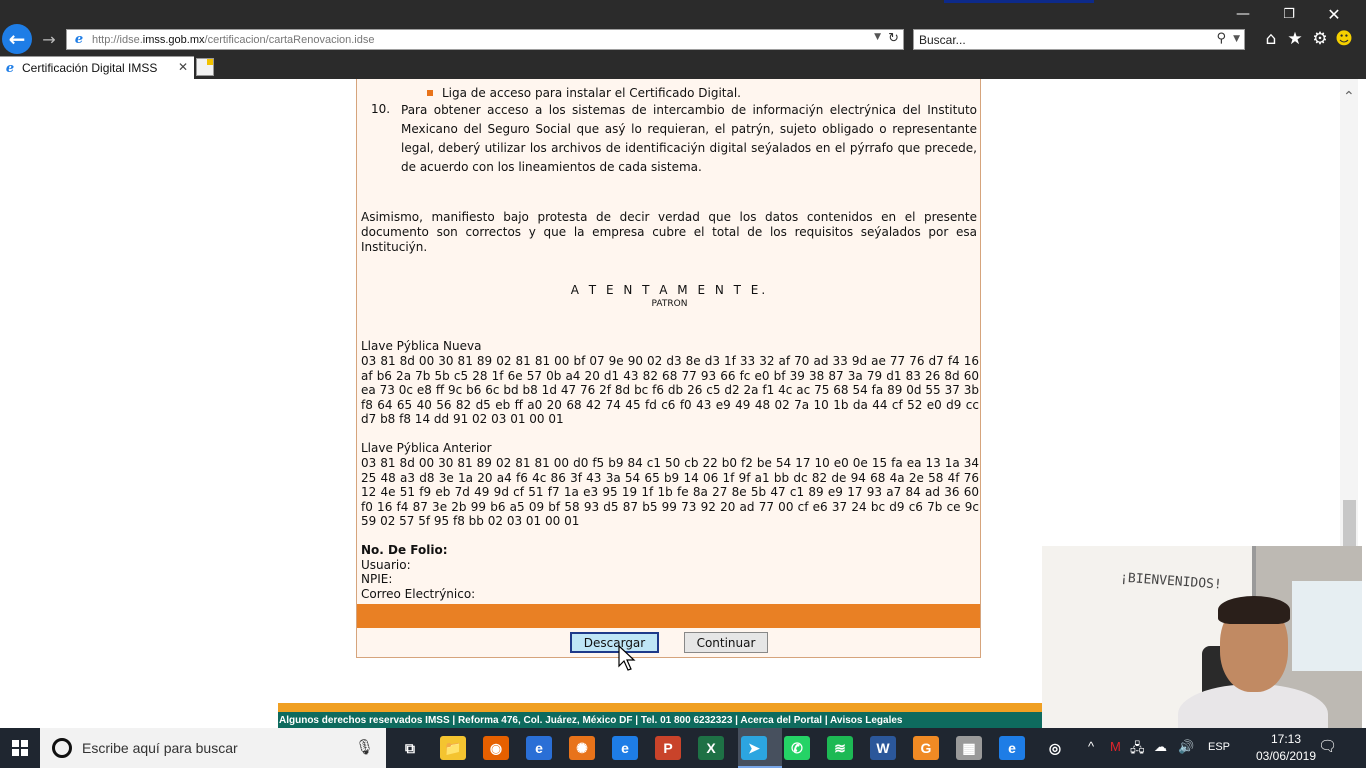  What do you see at coordinates (1271, 39) in the screenshot?
I see `home-icon: ⌂` at bounding box center [1271, 39].